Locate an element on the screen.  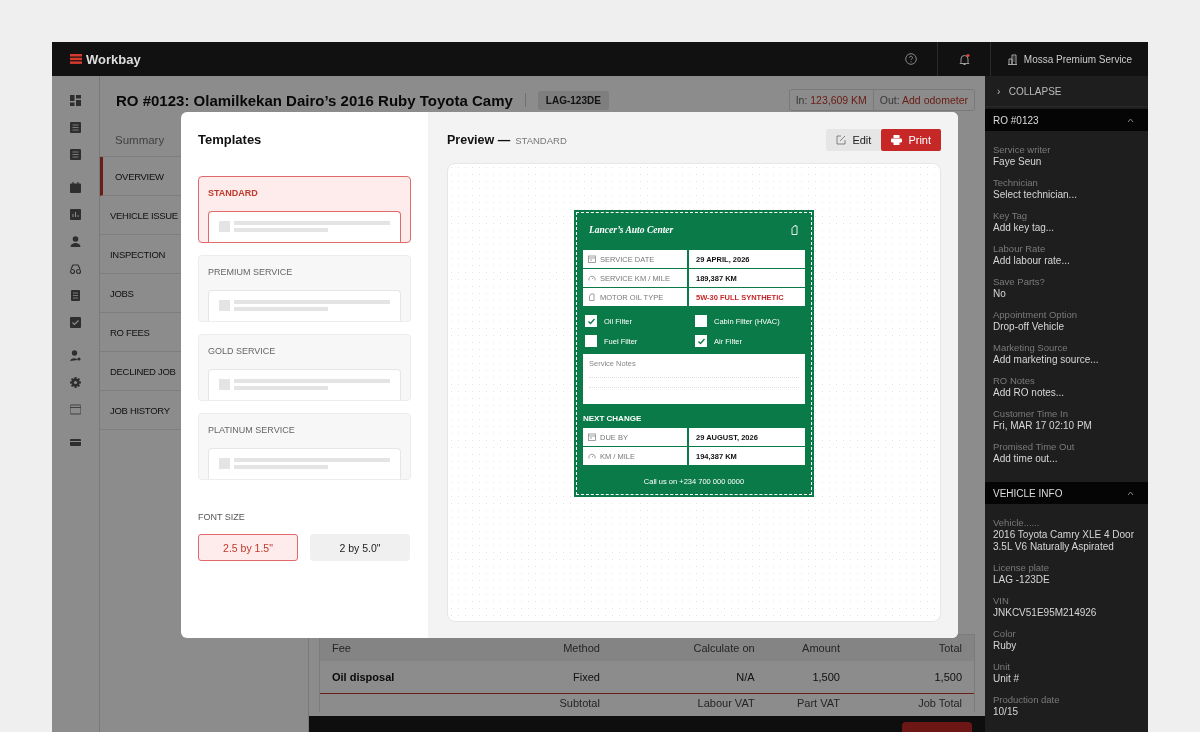
field-label: Customer Time In is located at coordinates (1031, 414).